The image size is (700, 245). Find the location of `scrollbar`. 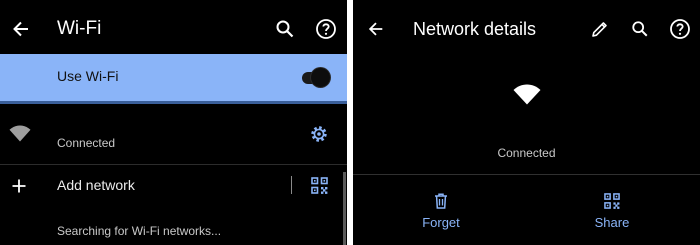

scrollbar is located at coordinates (344, 208).